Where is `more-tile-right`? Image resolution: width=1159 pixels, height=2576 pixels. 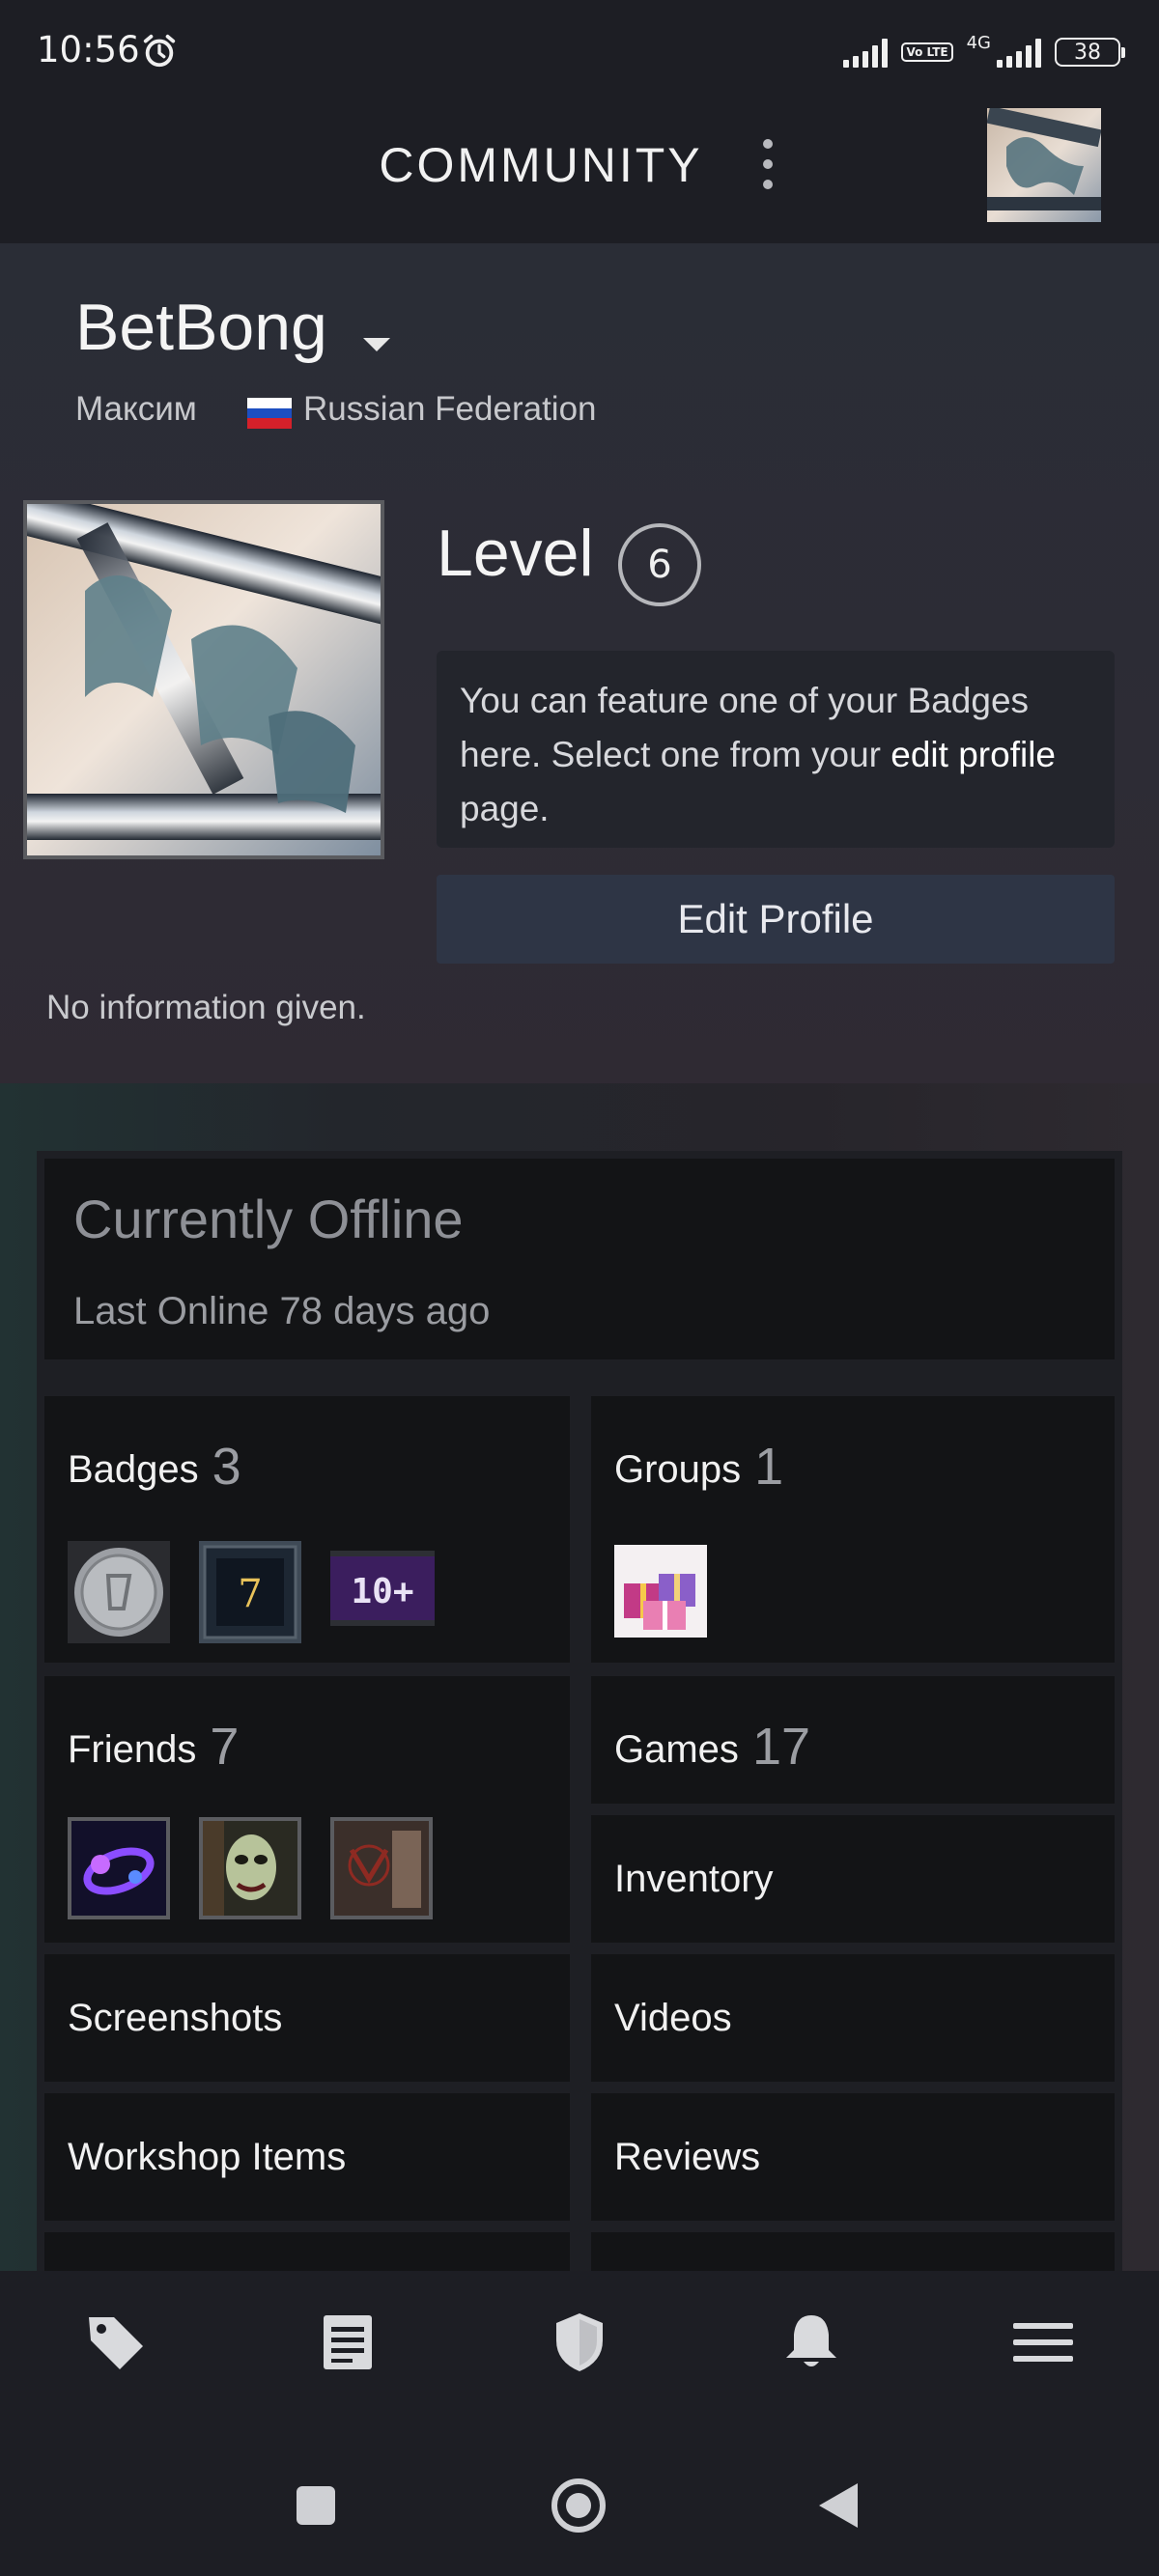 more-tile-right is located at coordinates (853, 2252).